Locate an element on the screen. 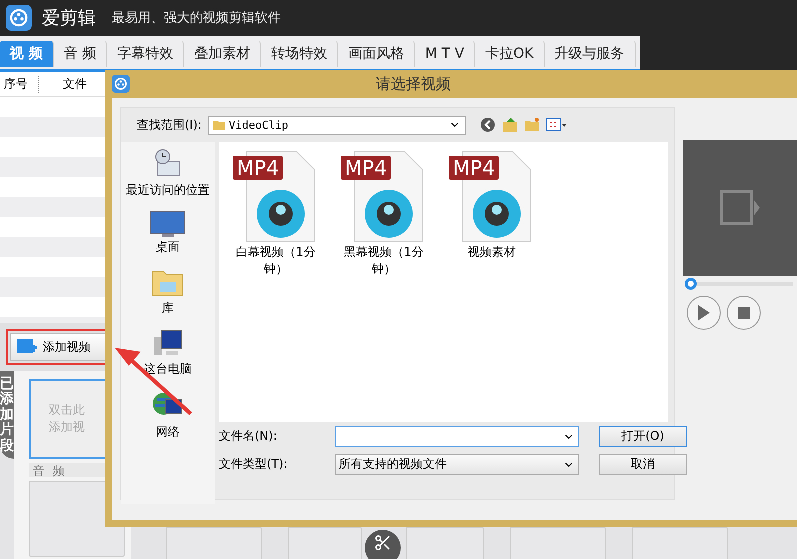  filetype-dropdown: 所有支持的视频文件 is located at coordinates (457, 464).